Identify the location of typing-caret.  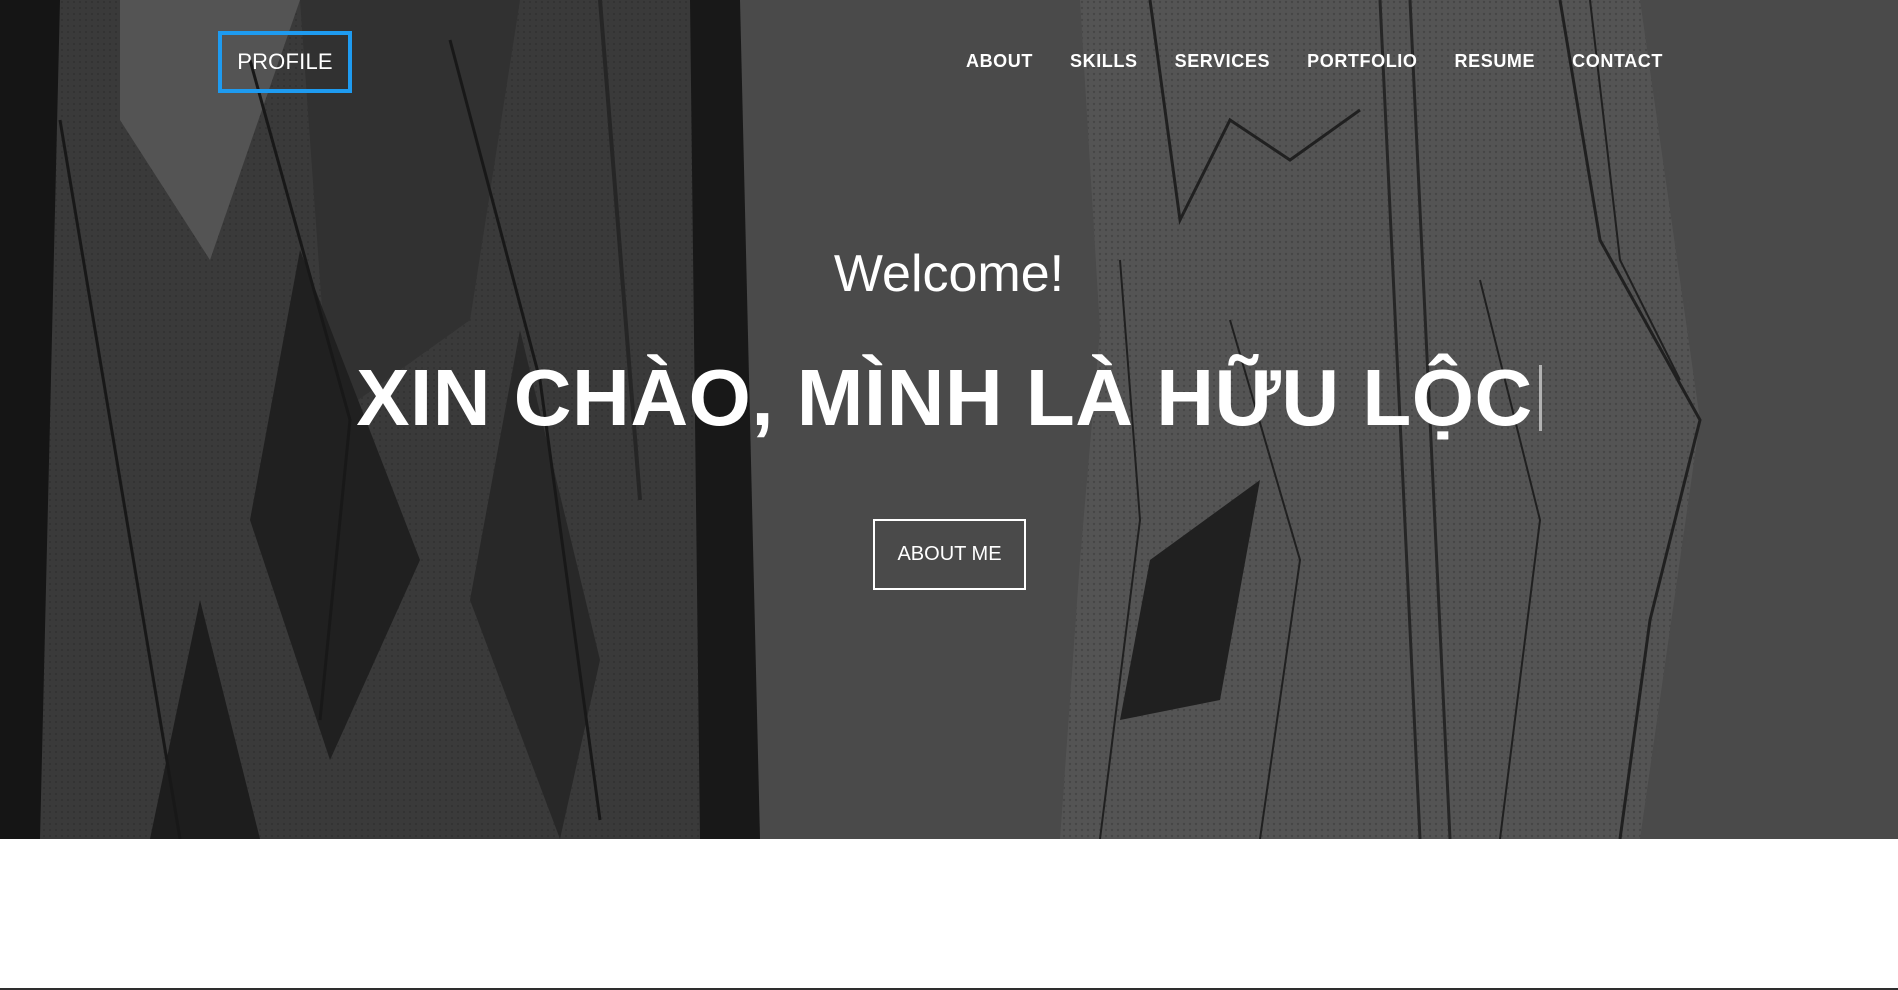
(1540, 398).